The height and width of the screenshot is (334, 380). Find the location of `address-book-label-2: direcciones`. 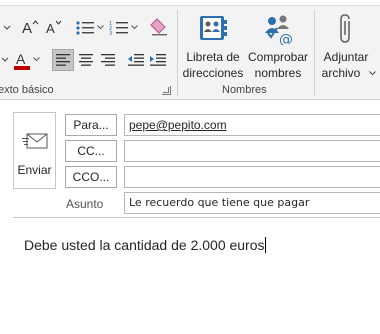

address-book-label-2: direcciones is located at coordinates (213, 73).